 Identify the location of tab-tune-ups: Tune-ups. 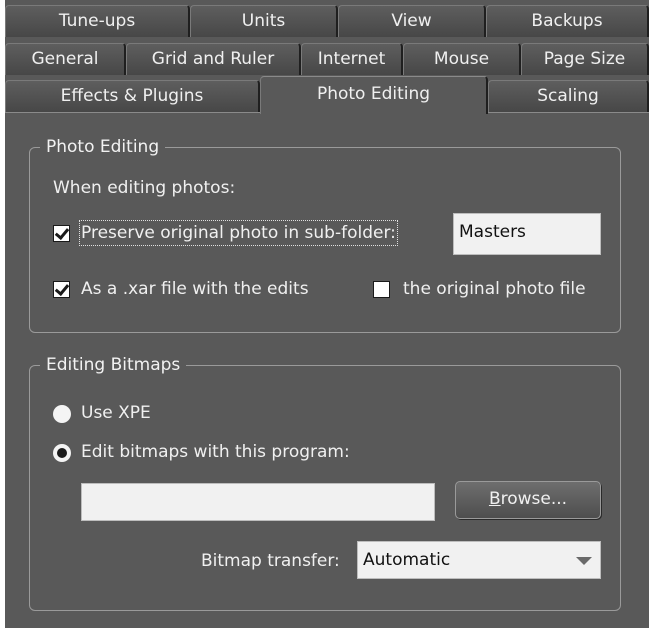
(97, 21).